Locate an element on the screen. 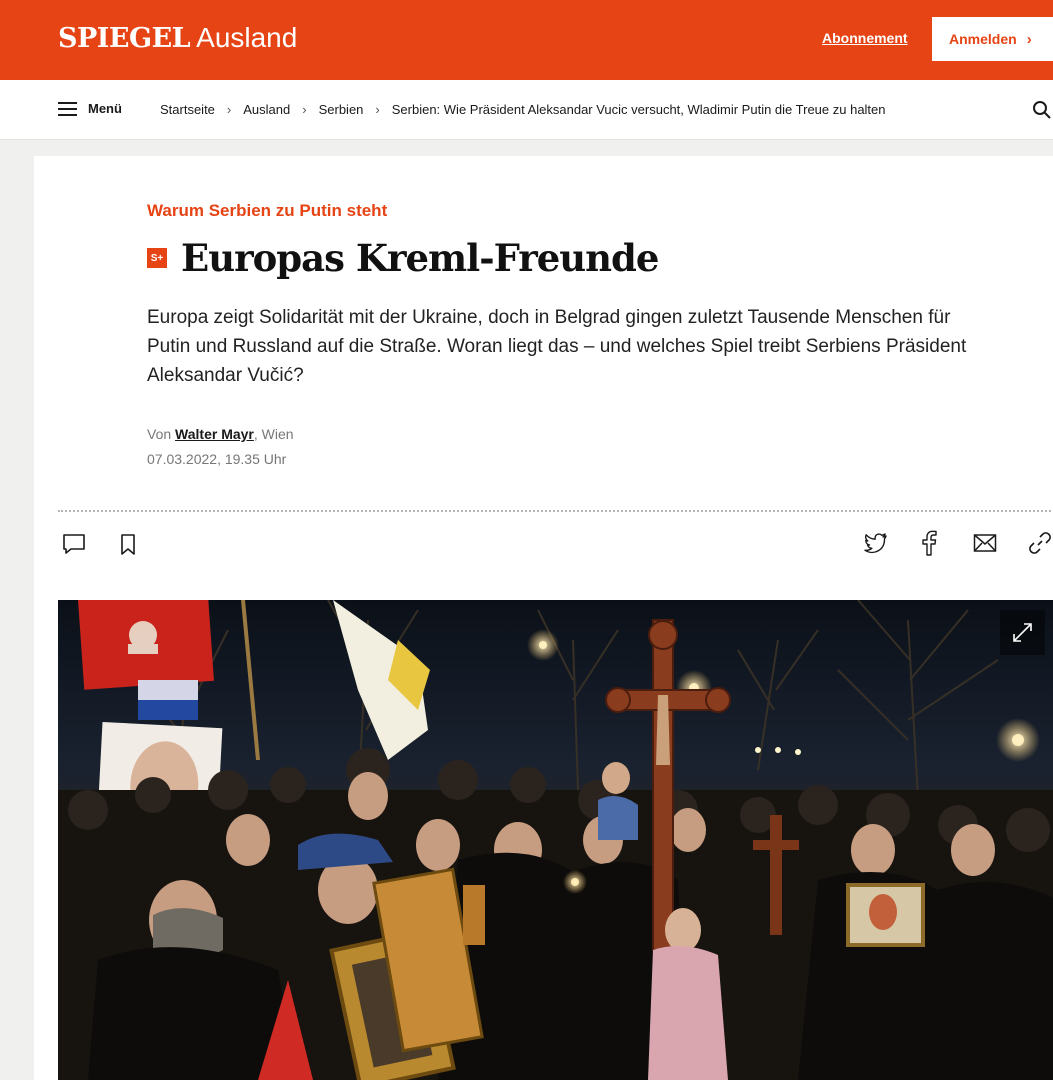  twitter-icon is located at coordinates (876, 543).